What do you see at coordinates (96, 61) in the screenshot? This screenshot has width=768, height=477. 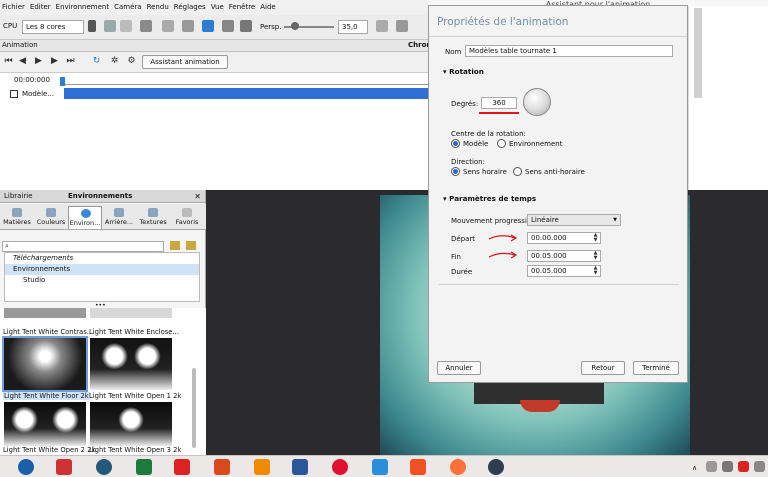 I see `loop-icon: ↻` at bounding box center [96, 61].